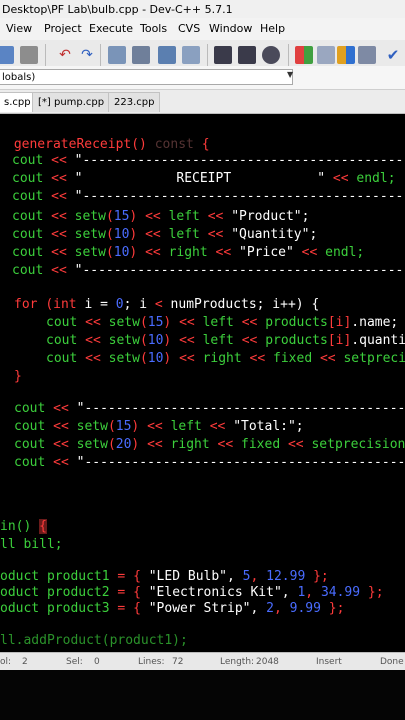 Image resolution: width=405 pixels, height=720 pixels. Describe the element at coordinates (7, 55) in the screenshot. I see `open-icon` at that location.